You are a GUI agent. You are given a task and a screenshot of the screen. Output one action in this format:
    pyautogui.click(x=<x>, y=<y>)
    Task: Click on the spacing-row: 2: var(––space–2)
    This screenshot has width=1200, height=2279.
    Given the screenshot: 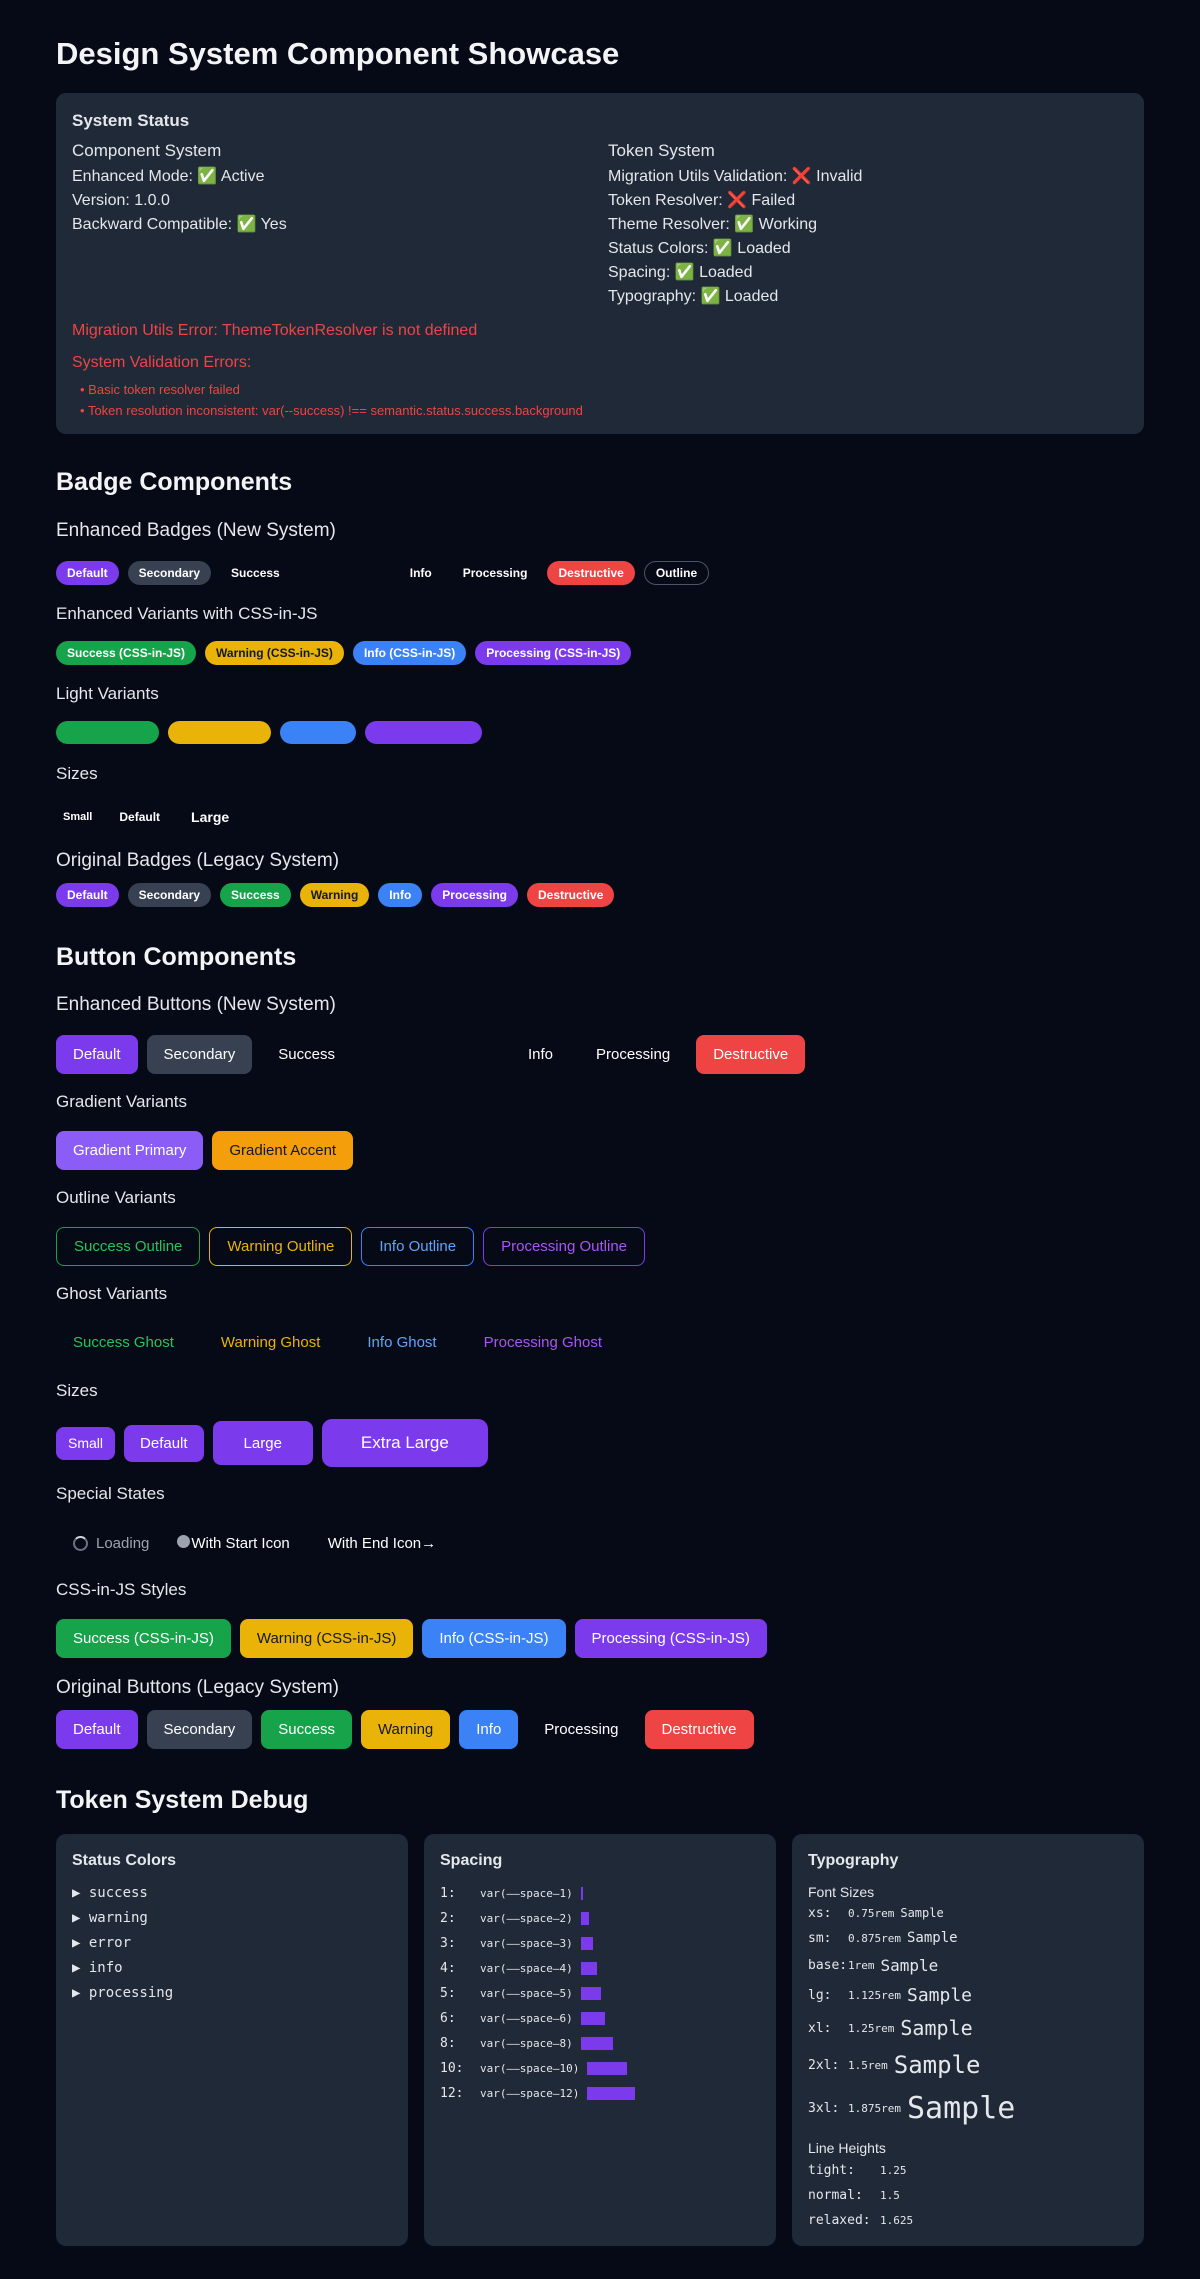 What is the action you would take?
    pyautogui.click(x=537, y=1918)
    